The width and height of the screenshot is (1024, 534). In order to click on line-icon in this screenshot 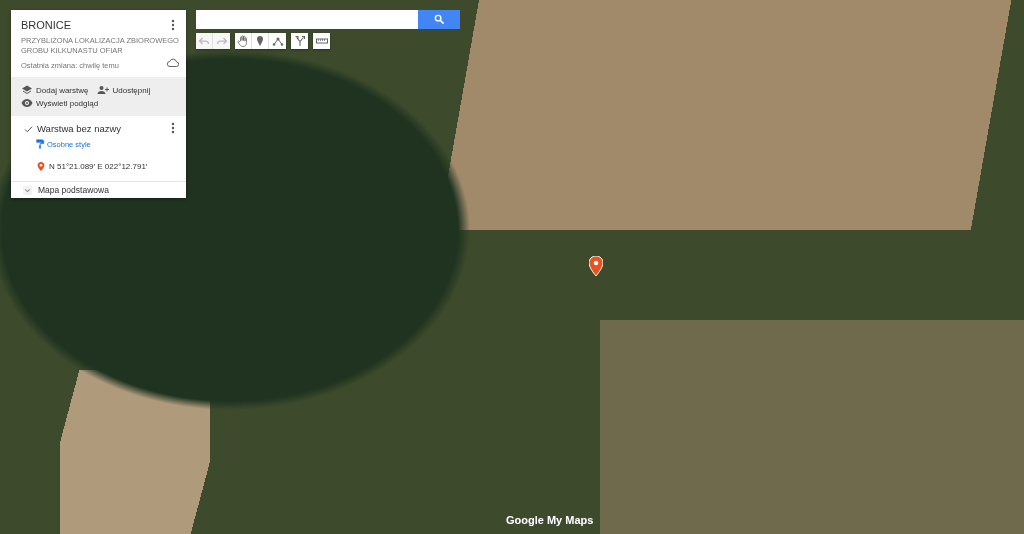, I will do `click(277, 41)`.